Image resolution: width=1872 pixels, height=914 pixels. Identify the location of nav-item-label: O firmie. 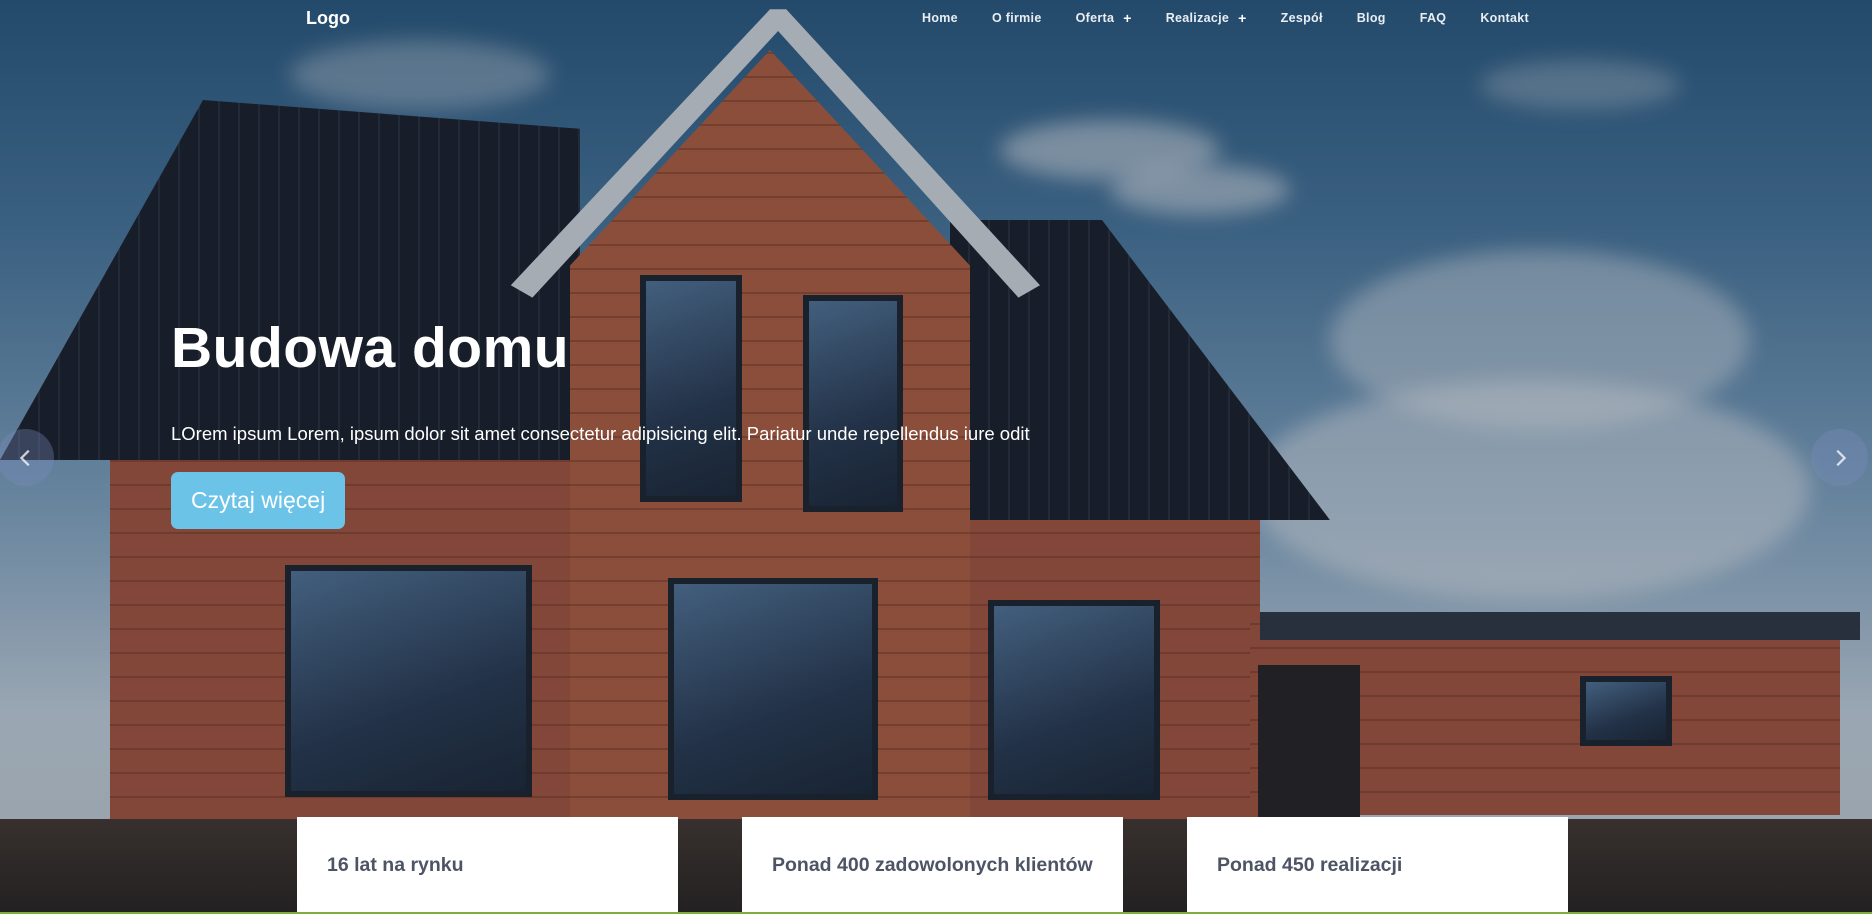
(1016, 18).